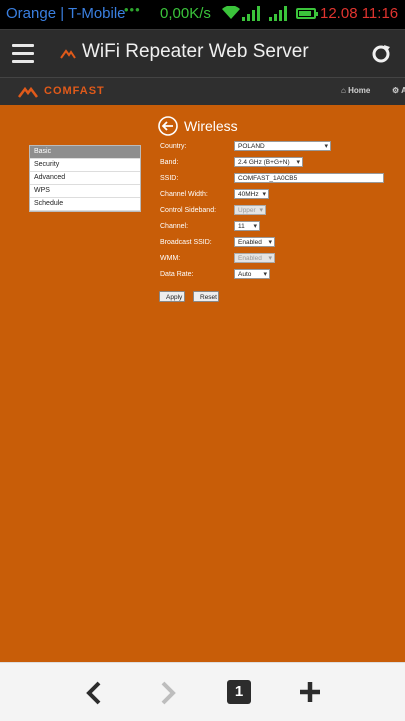 This screenshot has height=721, width=405. What do you see at coordinates (254, 258) in the screenshot?
I see `wmm-select: Enabled` at bounding box center [254, 258].